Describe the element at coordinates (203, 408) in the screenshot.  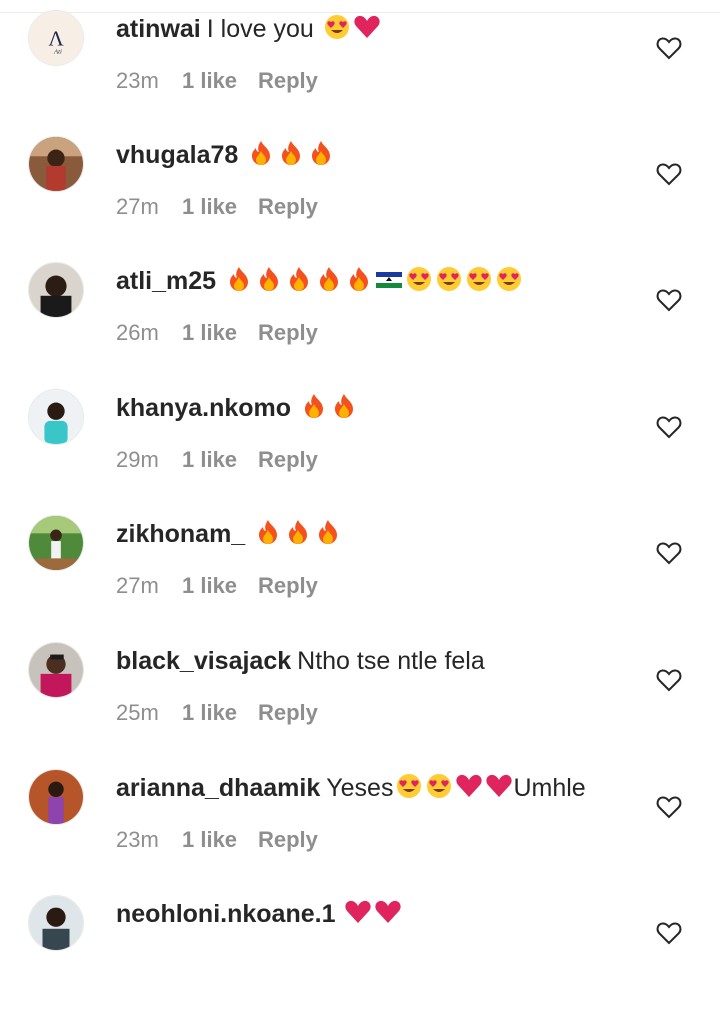
I see `username-link: khanya.nkomo` at that location.